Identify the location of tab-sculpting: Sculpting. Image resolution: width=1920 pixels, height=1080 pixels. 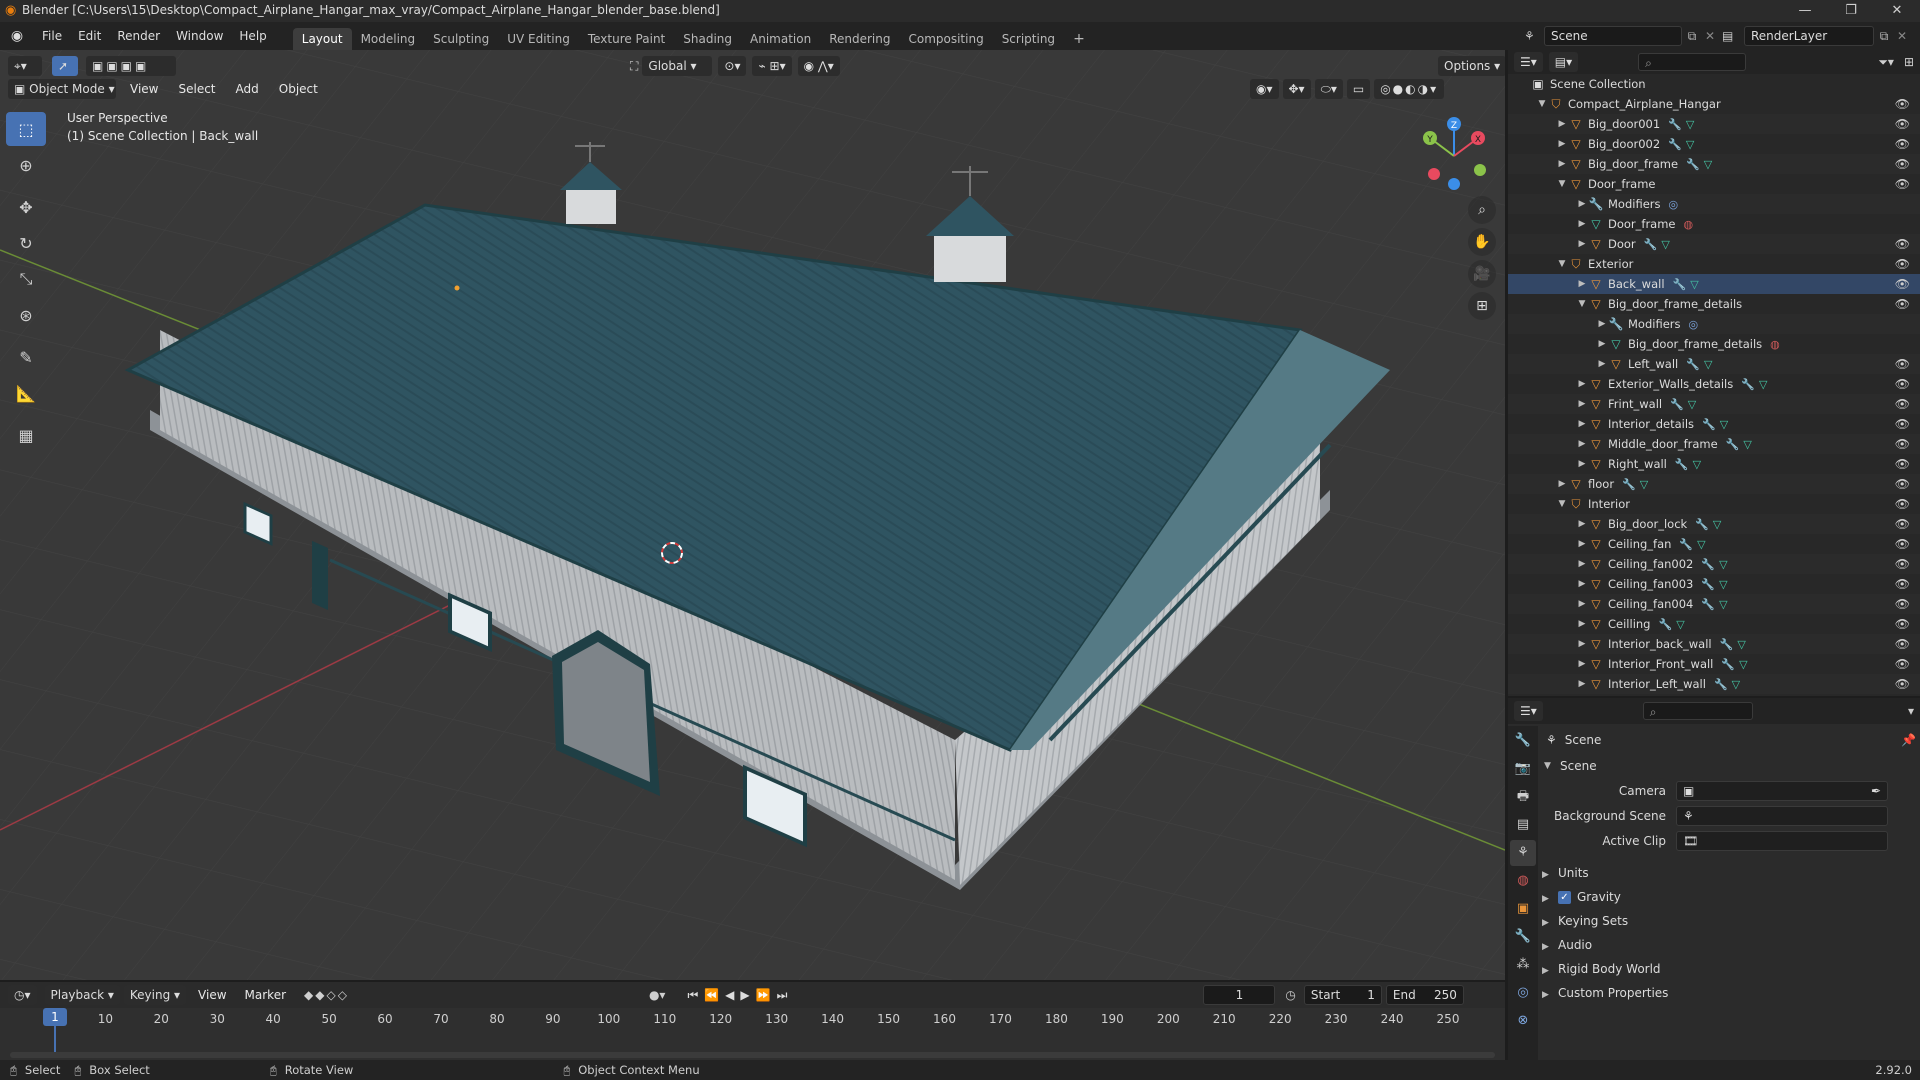
(461, 39).